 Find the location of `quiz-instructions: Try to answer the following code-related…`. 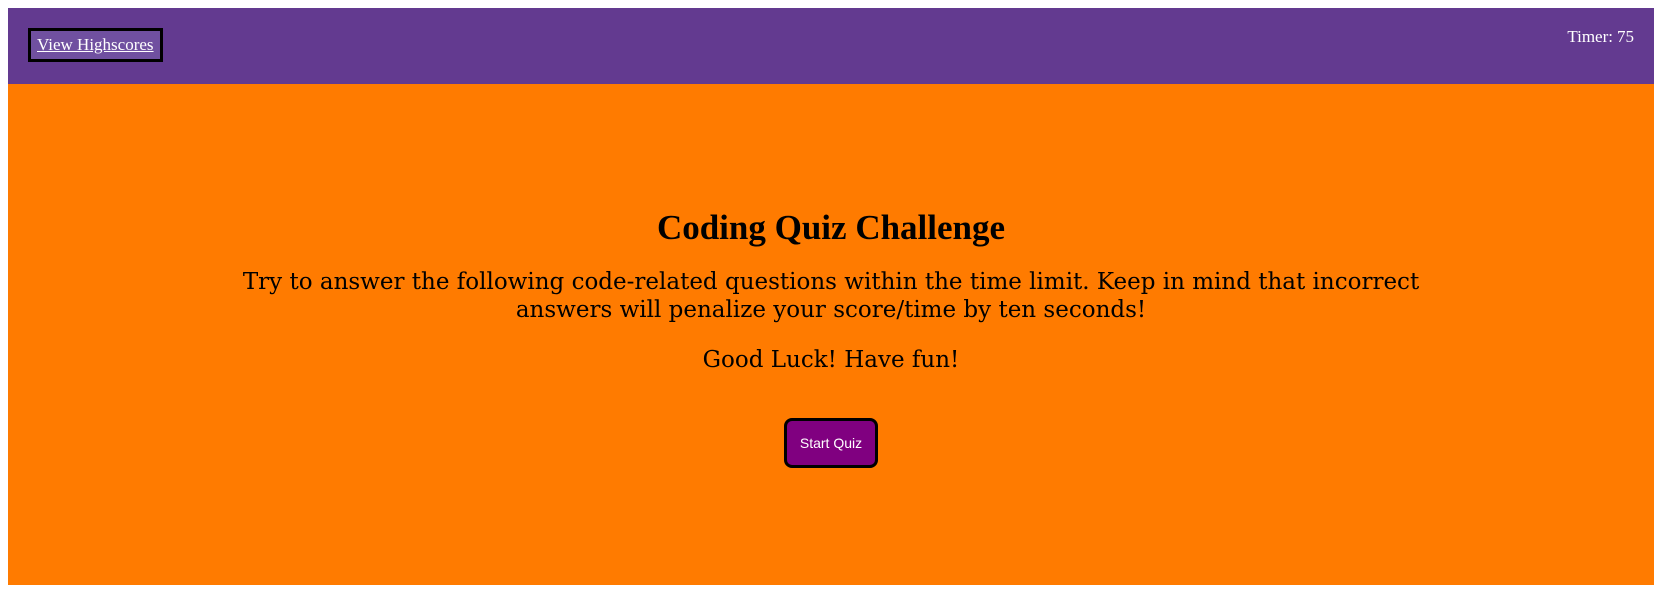

quiz-instructions: Try to answer the following code-related… is located at coordinates (831, 296).